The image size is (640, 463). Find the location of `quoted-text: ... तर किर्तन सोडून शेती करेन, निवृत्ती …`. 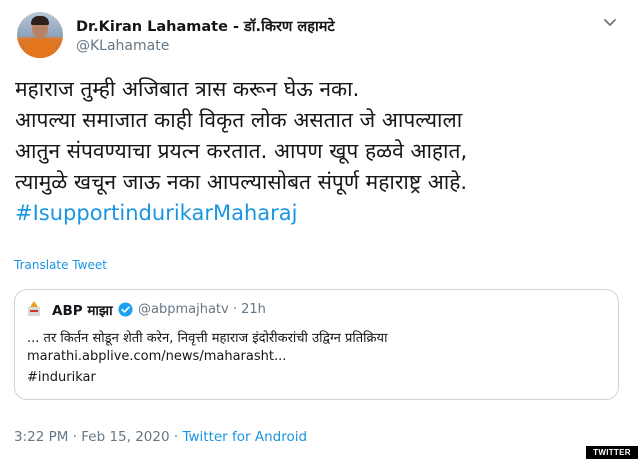

quoted-text: ... तर किर्तन सोडून शेती करेन, निवृत्ती … is located at coordinates (207, 338).